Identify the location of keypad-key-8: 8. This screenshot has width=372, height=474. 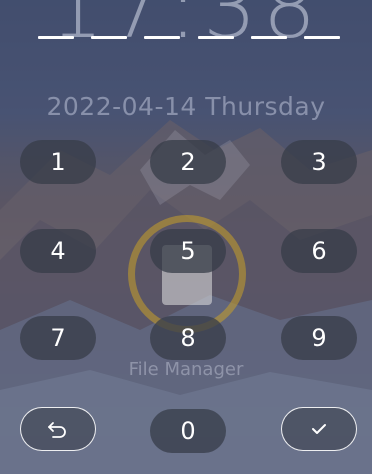
(188, 338).